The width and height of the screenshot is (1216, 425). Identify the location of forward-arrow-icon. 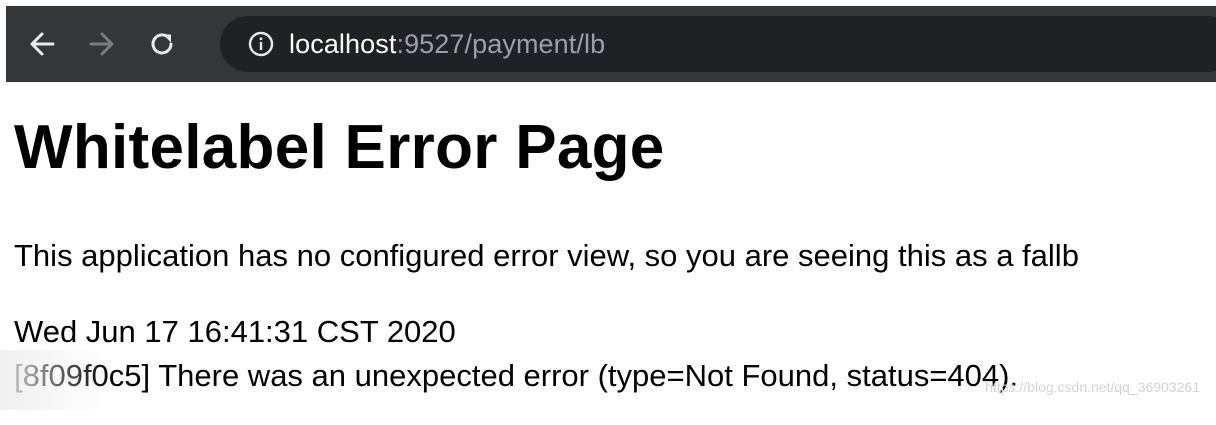
(101, 44).